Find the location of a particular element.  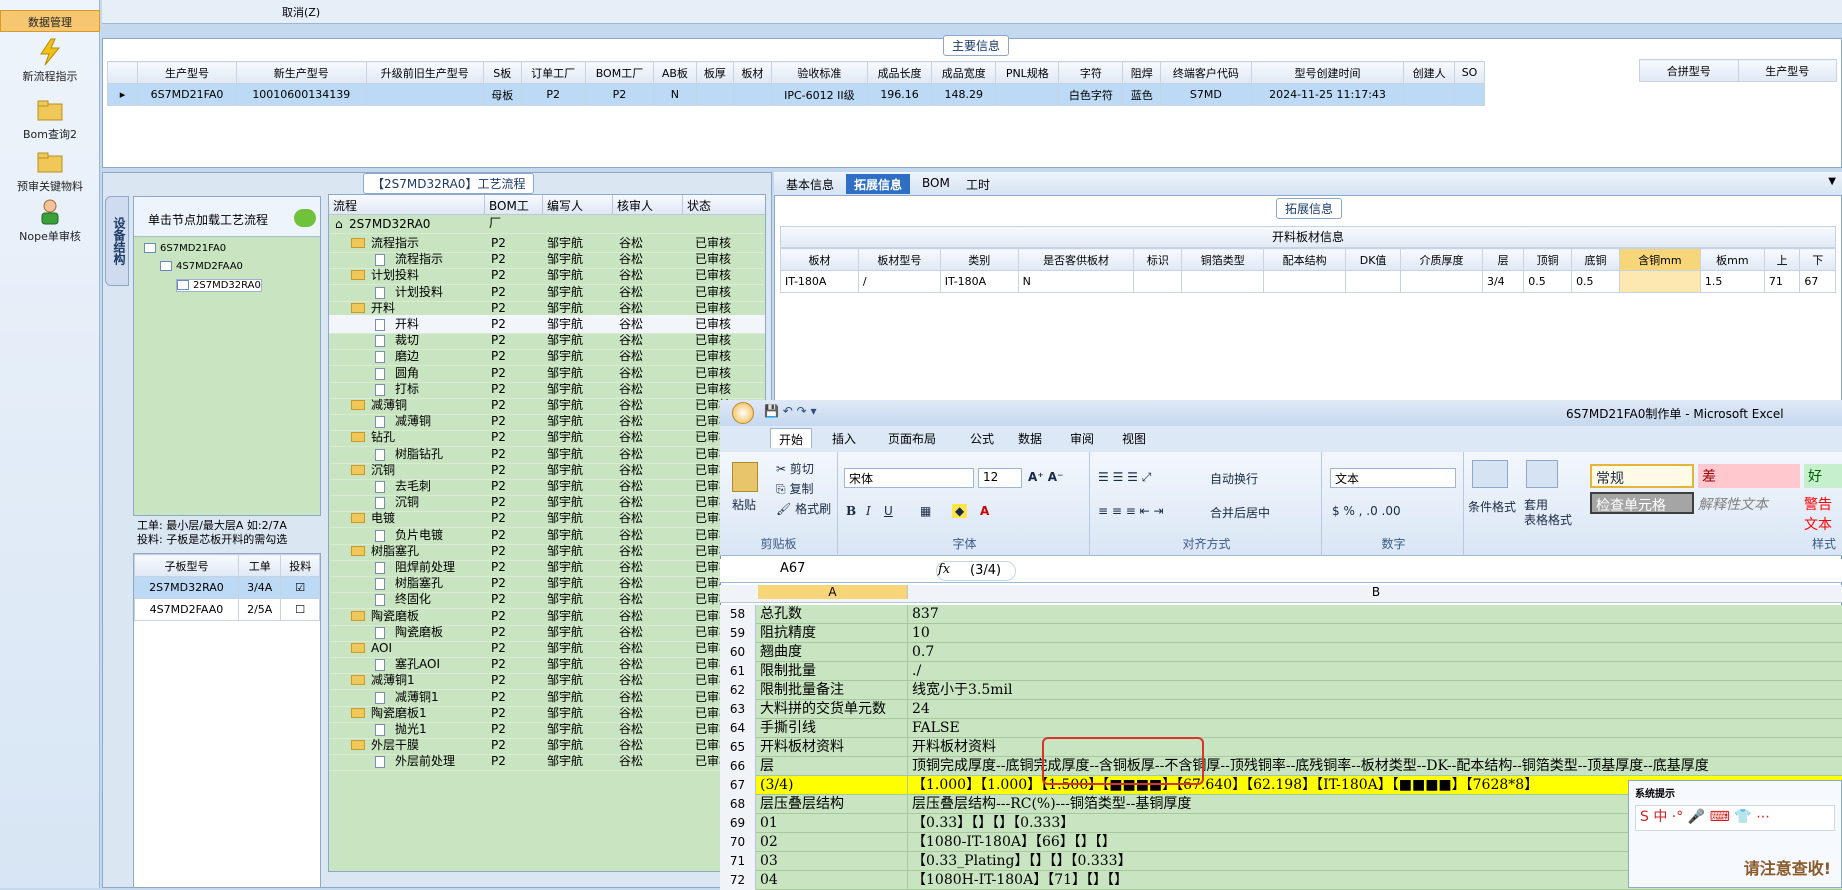

flow-root-row: ⌂ 2S7MD32RA0 is located at coordinates (547, 224).